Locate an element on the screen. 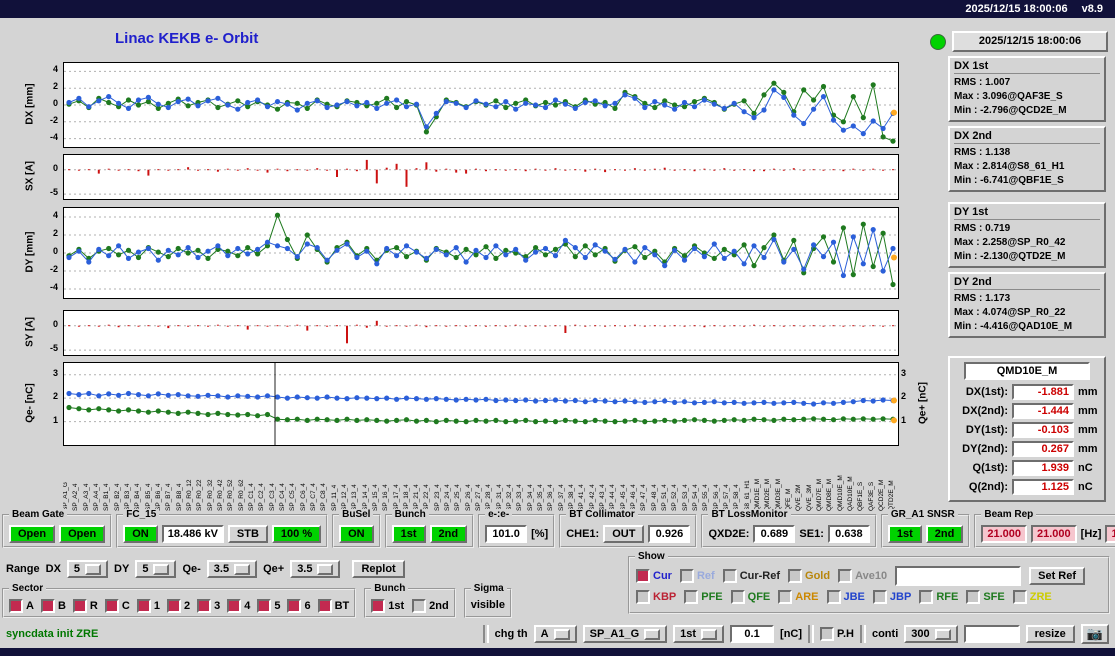 This screenshot has height=656, width=1115. bunch-select: 1st is located at coordinates (699, 634).